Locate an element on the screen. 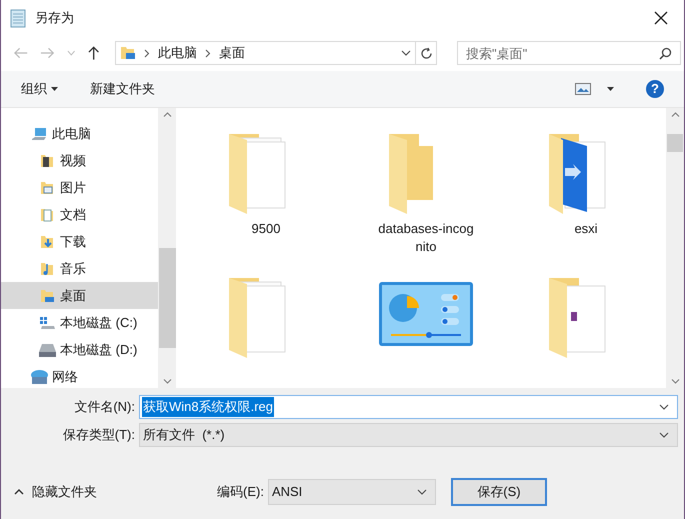 Image resolution: width=685 pixels, height=519 pixels. breadcrumb-item: 桌面 is located at coordinates (232, 53).